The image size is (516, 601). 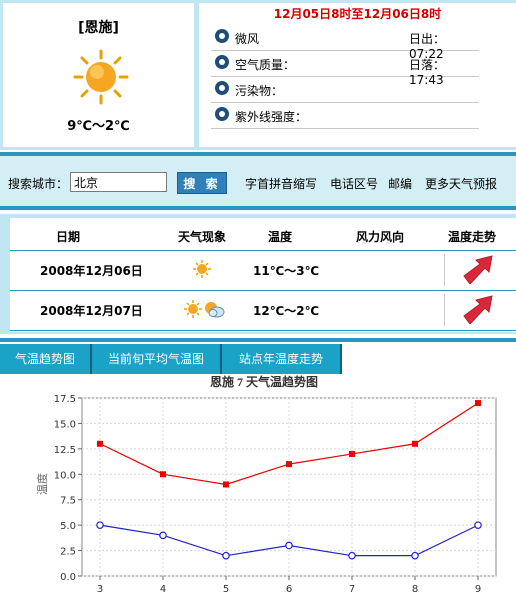 What do you see at coordinates (345, 43) in the screenshot?
I see `wind-row: 微风 日出：07:22` at bounding box center [345, 43].